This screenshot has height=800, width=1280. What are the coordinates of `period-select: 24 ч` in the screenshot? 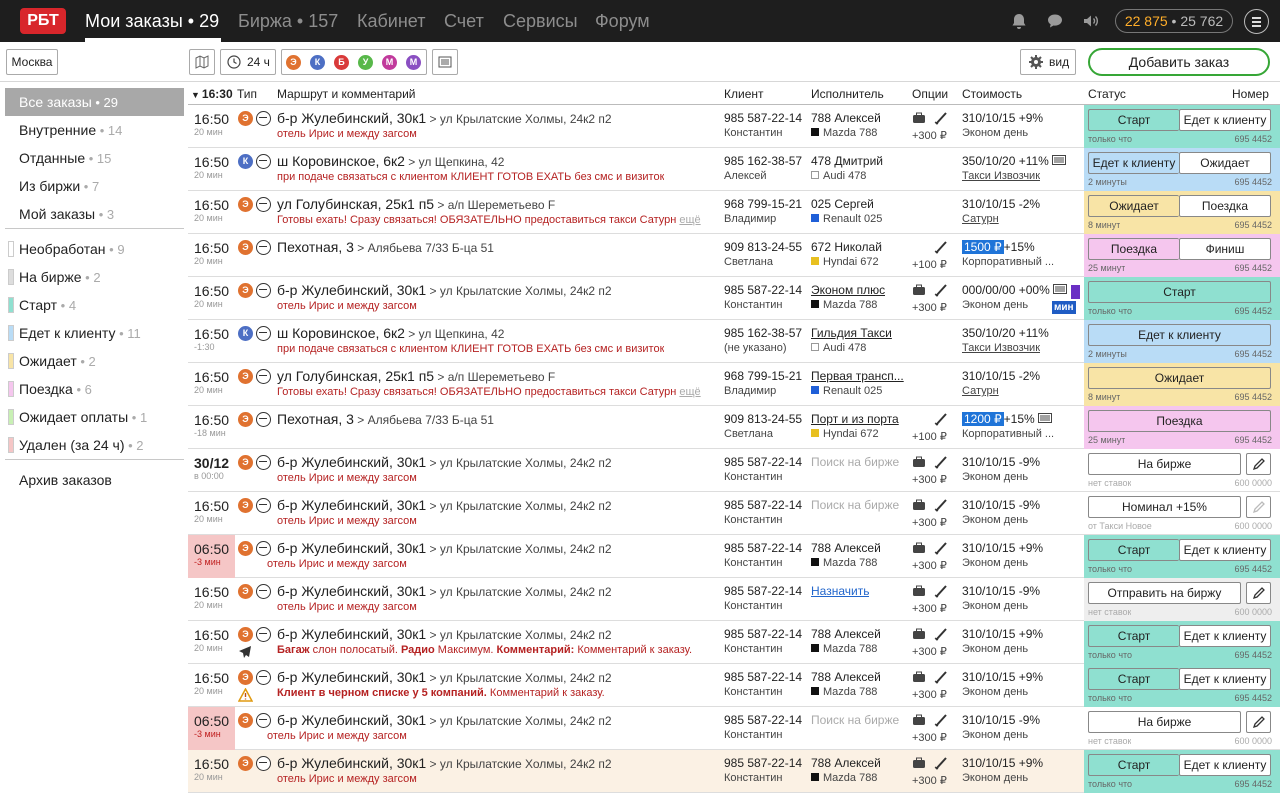 It's located at (248, 62).